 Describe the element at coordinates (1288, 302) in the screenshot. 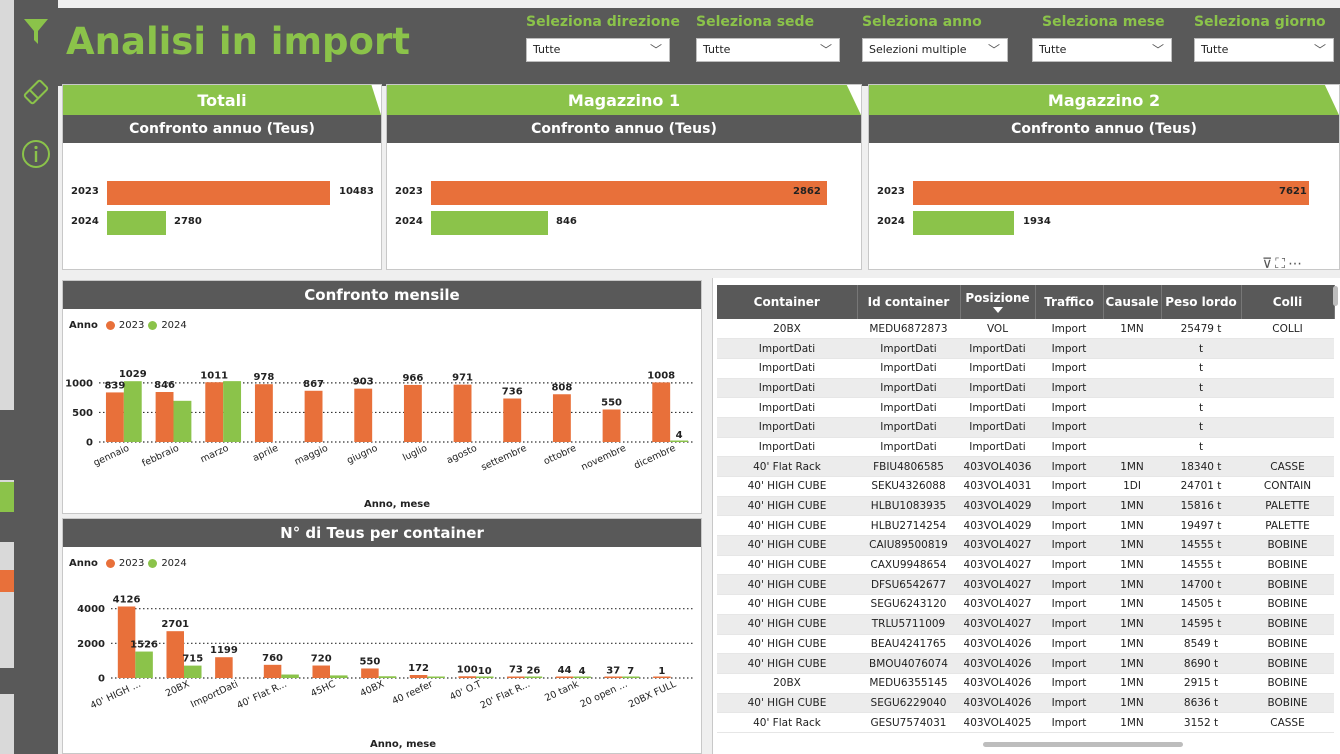

I see `column-header: Colli` at that location.